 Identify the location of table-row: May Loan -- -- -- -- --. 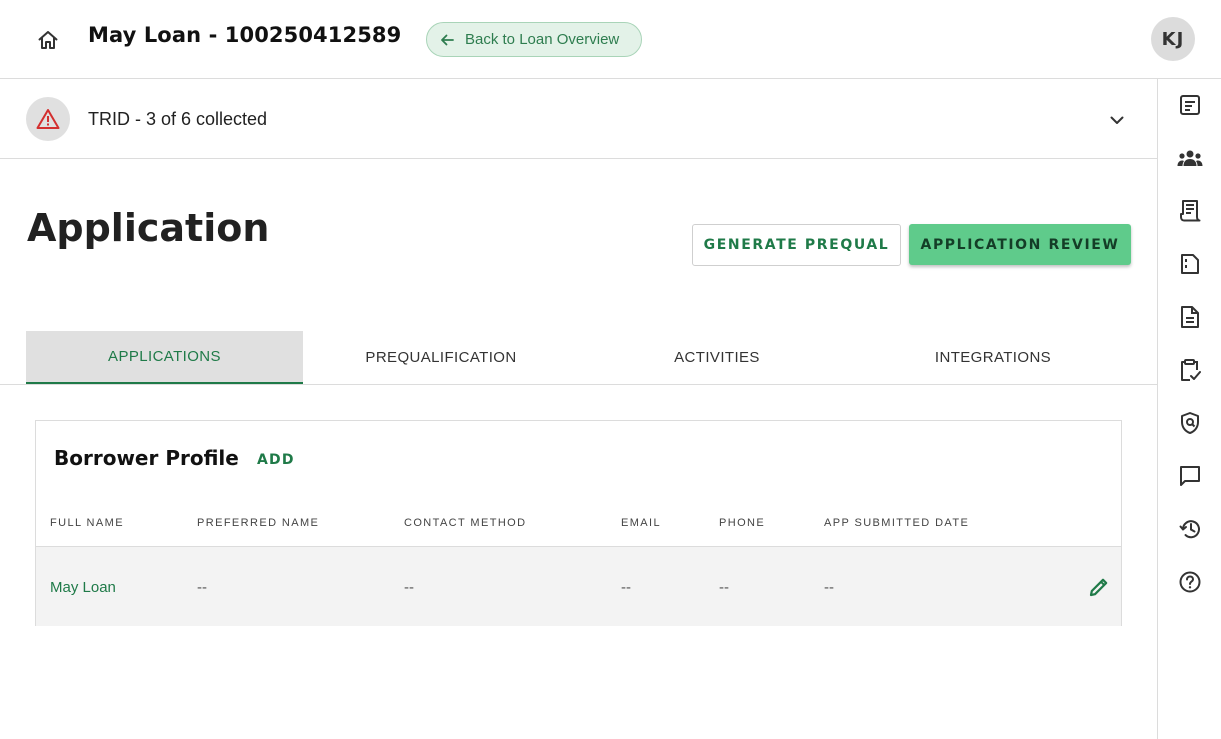
(578, 586).